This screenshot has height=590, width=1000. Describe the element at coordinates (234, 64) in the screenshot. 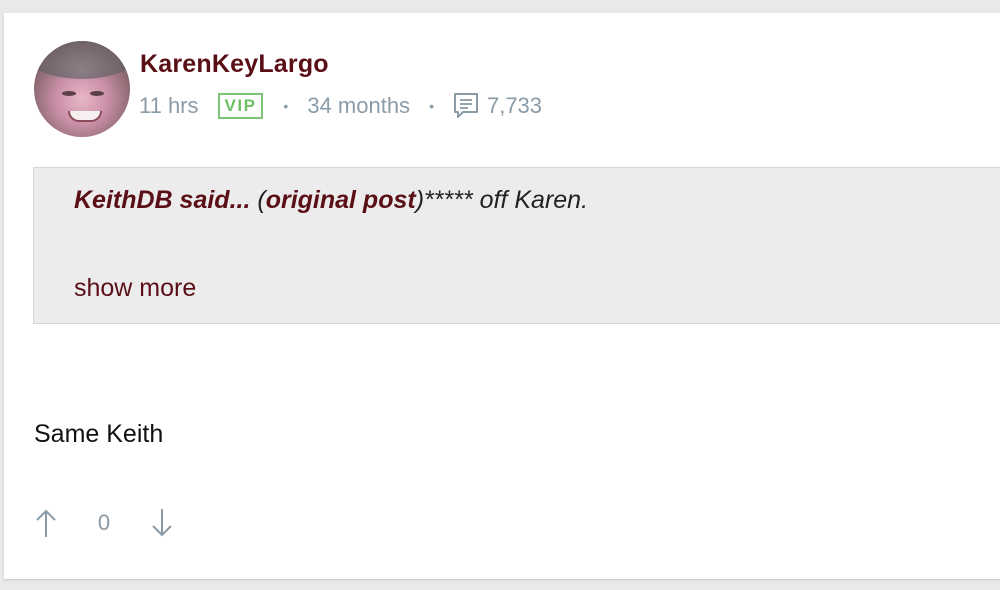

I see `author-name: KarenKeyLargo` at that location.